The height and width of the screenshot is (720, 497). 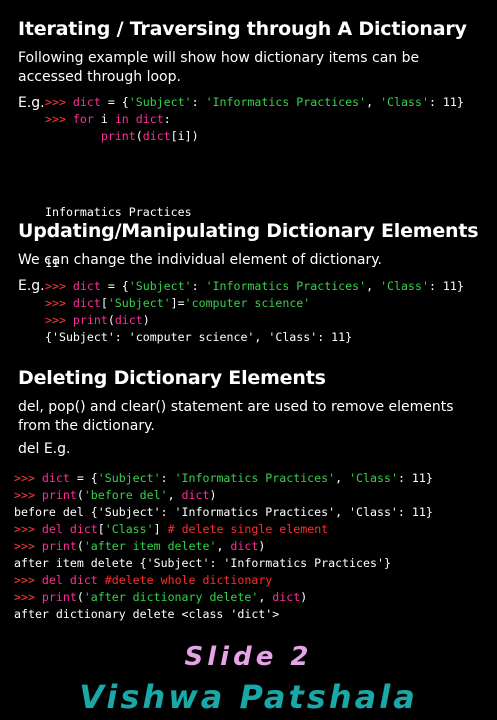 What do you see at coordinates (248, 657) in the screenshot?
I see `slide-number: Slide 2` at bounding box center [248, 657].